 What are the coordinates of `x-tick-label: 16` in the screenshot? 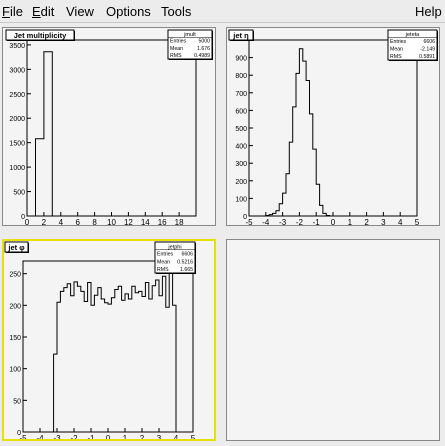 It's located at (162, 221).